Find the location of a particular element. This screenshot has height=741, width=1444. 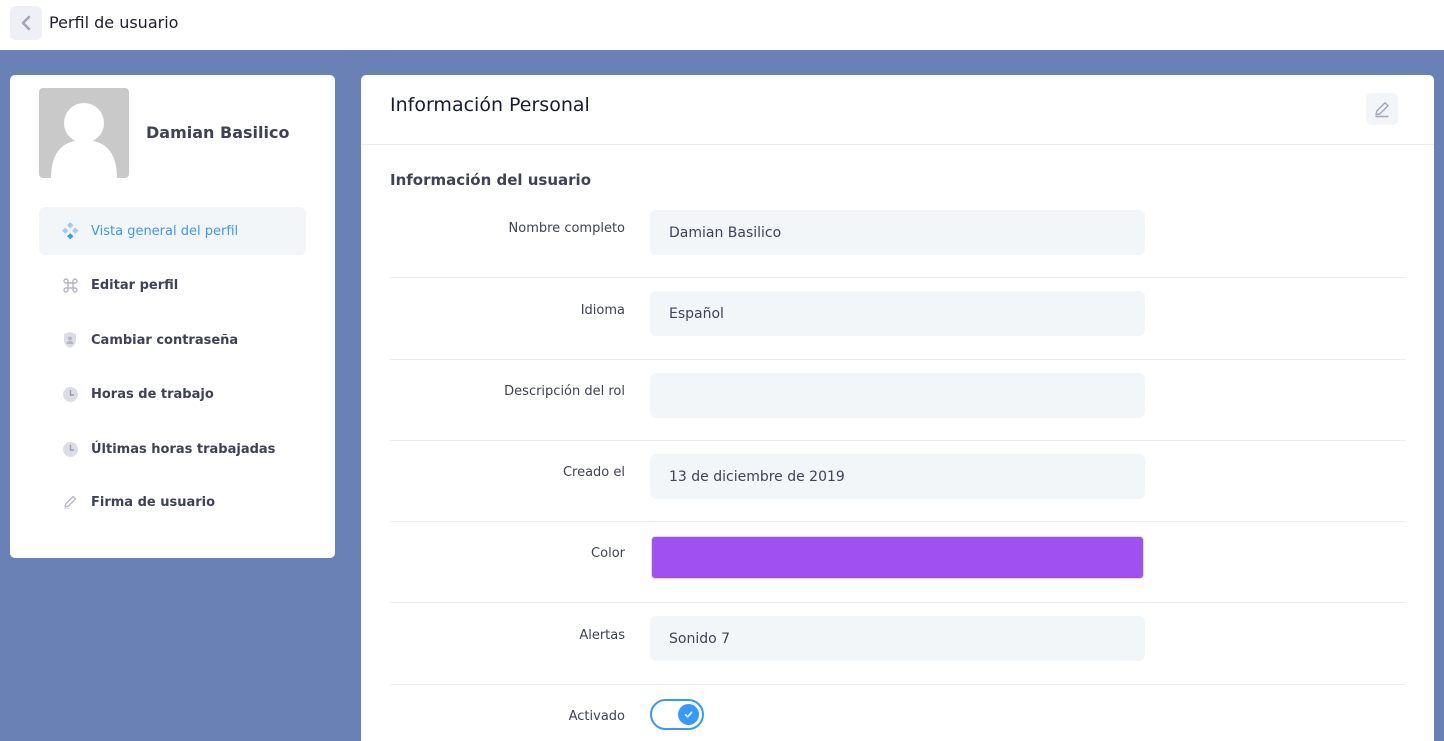

nav-label: Últimas horas trabajadas is located at coordinates (183, 449).